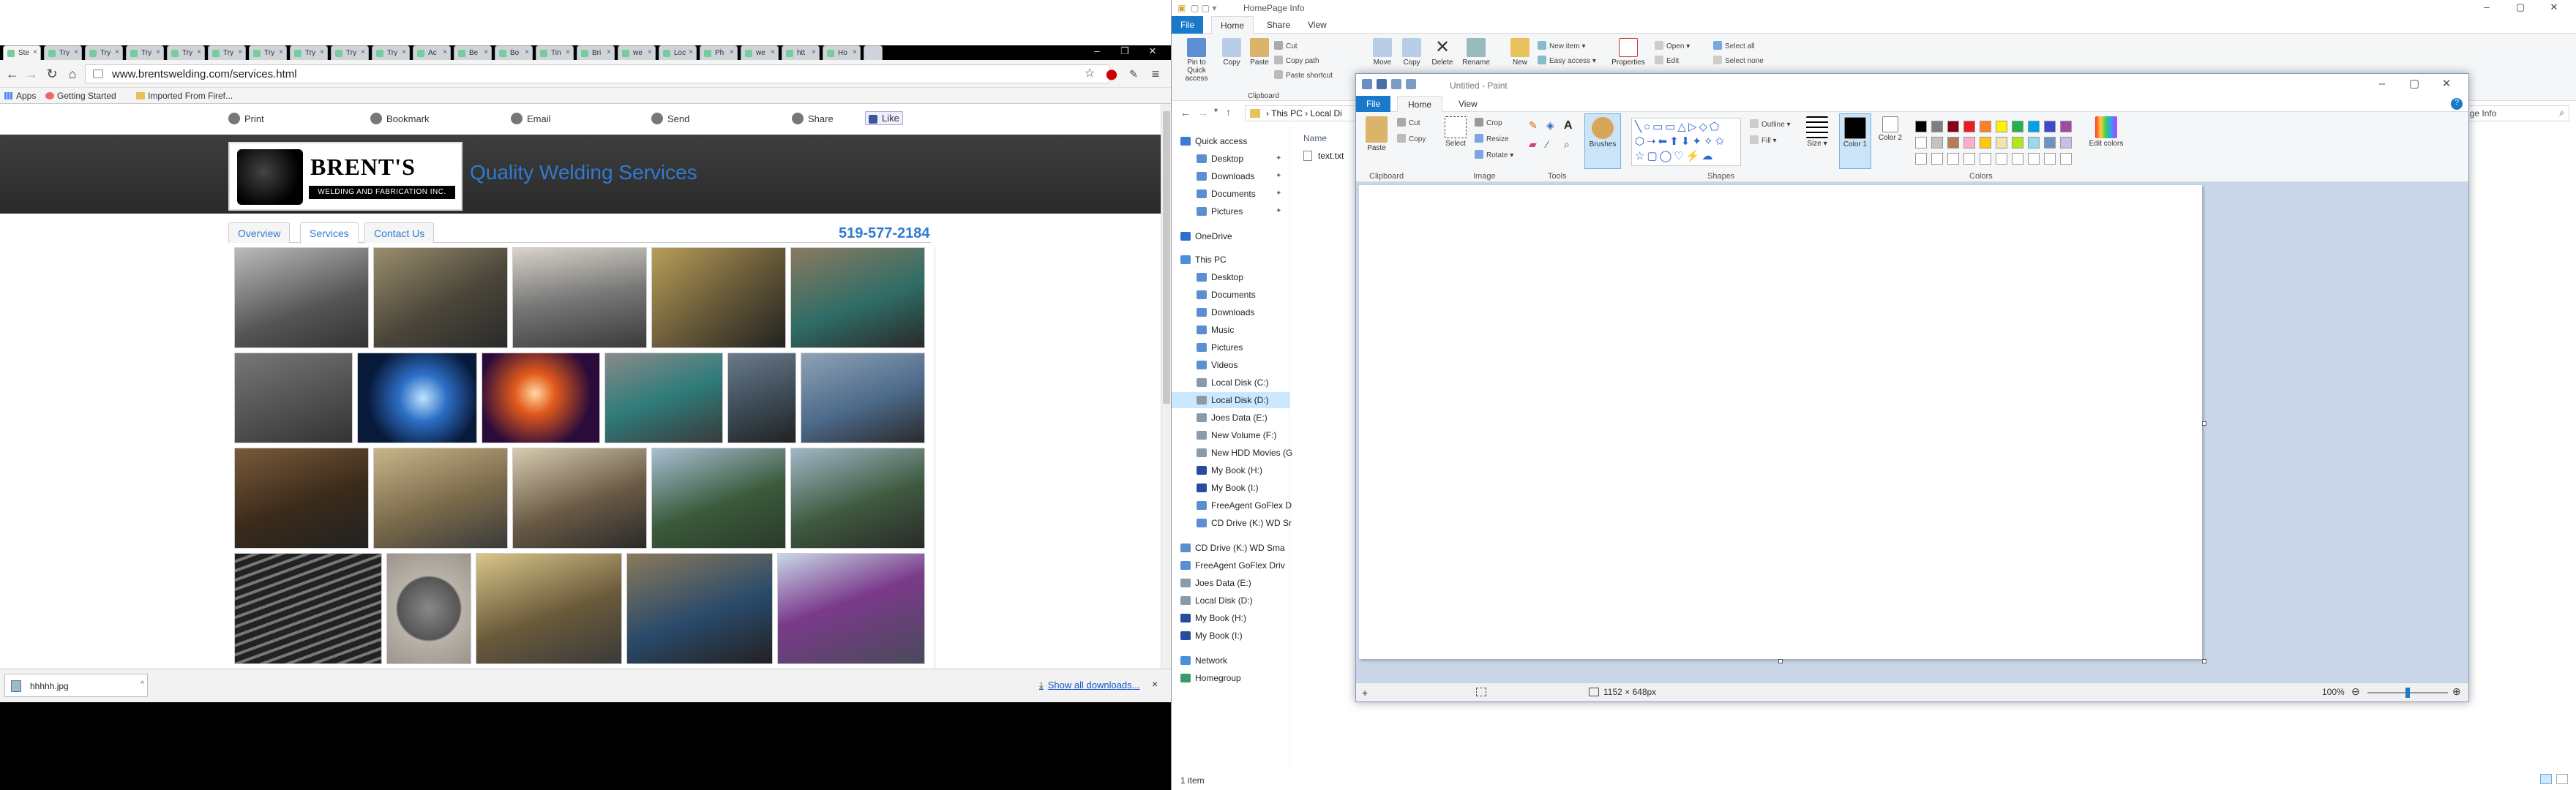 This screenshot has width=2576, height=790. I want to click on zoom-slider-thumb, so click(2407, 693).